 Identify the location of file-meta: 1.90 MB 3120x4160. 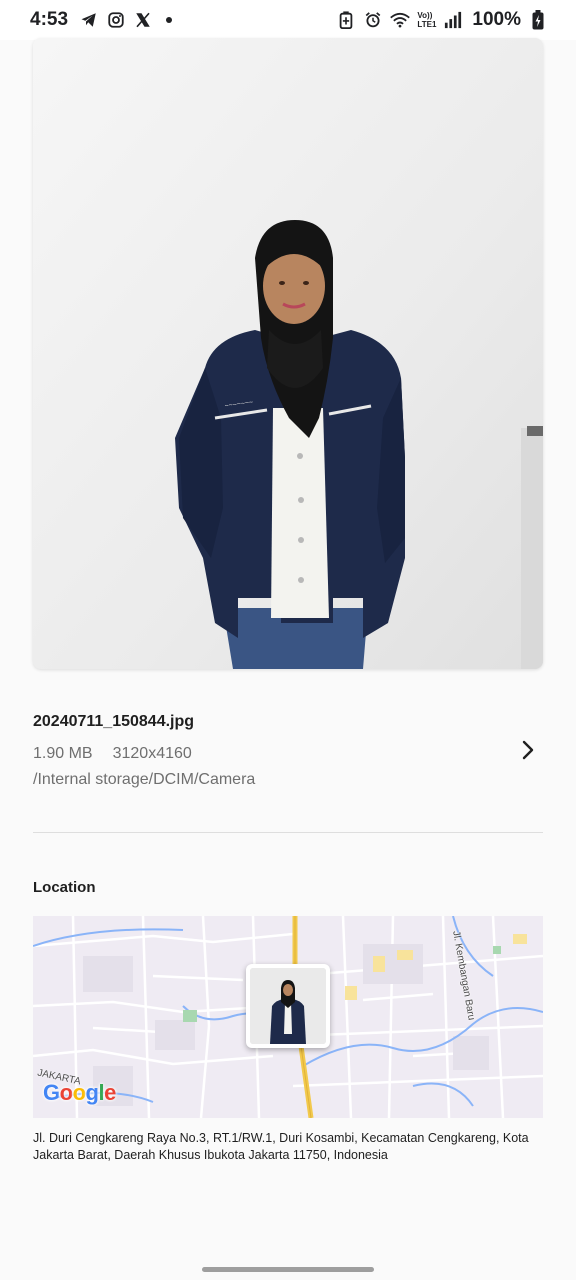
(288, 754).